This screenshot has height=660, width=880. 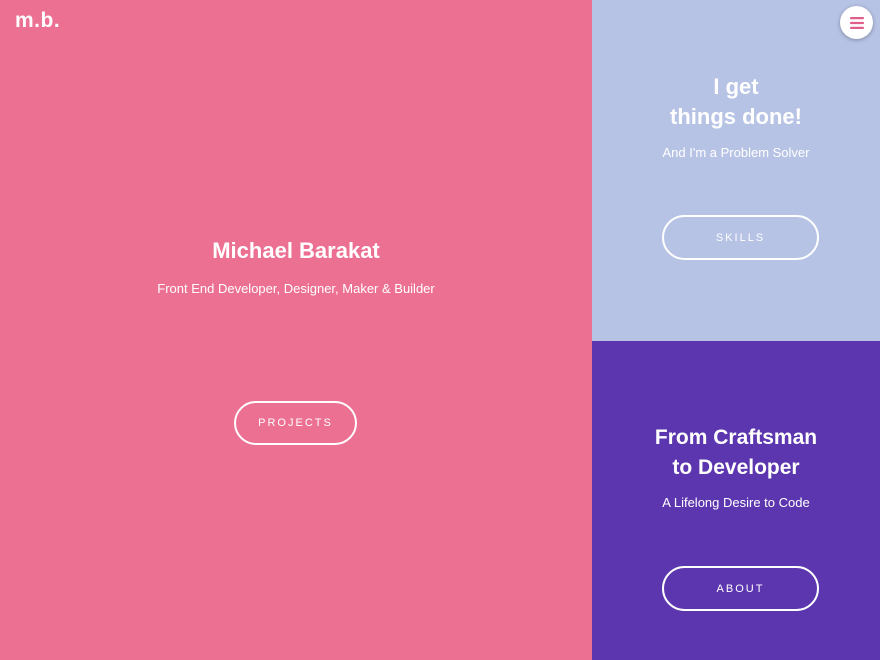 I want to click on skills-title-line1: I get, so click(x=736, y=86).